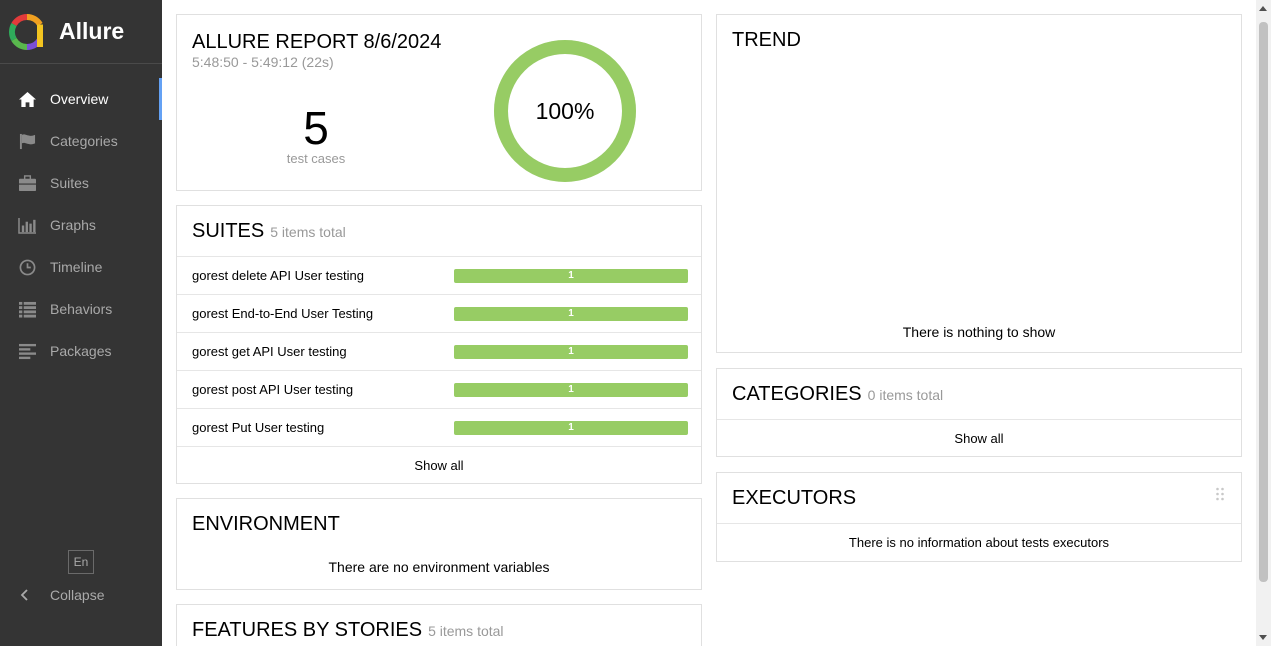 This screenshot has height=646, width=1271. What do you see at coordinates (26, 31) in the screenshot?
I see `allure-logo-icon` at bounding box center [26, 31].